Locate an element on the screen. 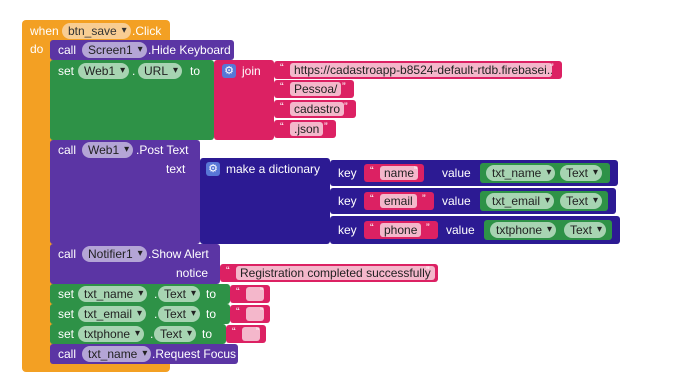 The width and height of the screenshot is (690, 383). join-block: ⚙ join is located at coordinates (244, 100).